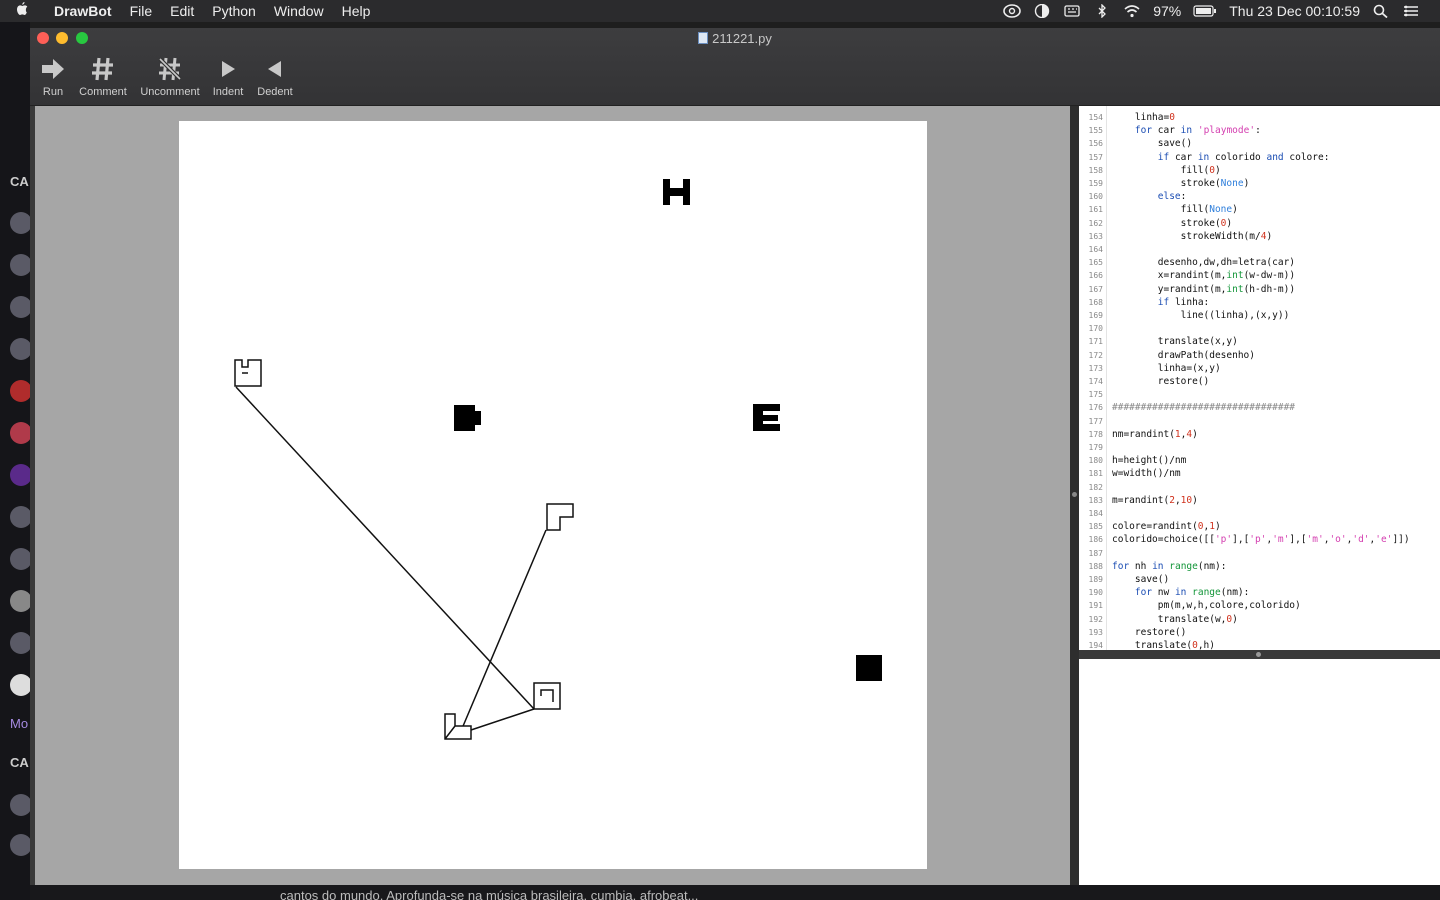 This screenshot has height=900, width=1440. What do you see at coordinates (1181, 183) in the screenshot?
I see `code-line: stroke(None)` at bounding box center [1181, 183].